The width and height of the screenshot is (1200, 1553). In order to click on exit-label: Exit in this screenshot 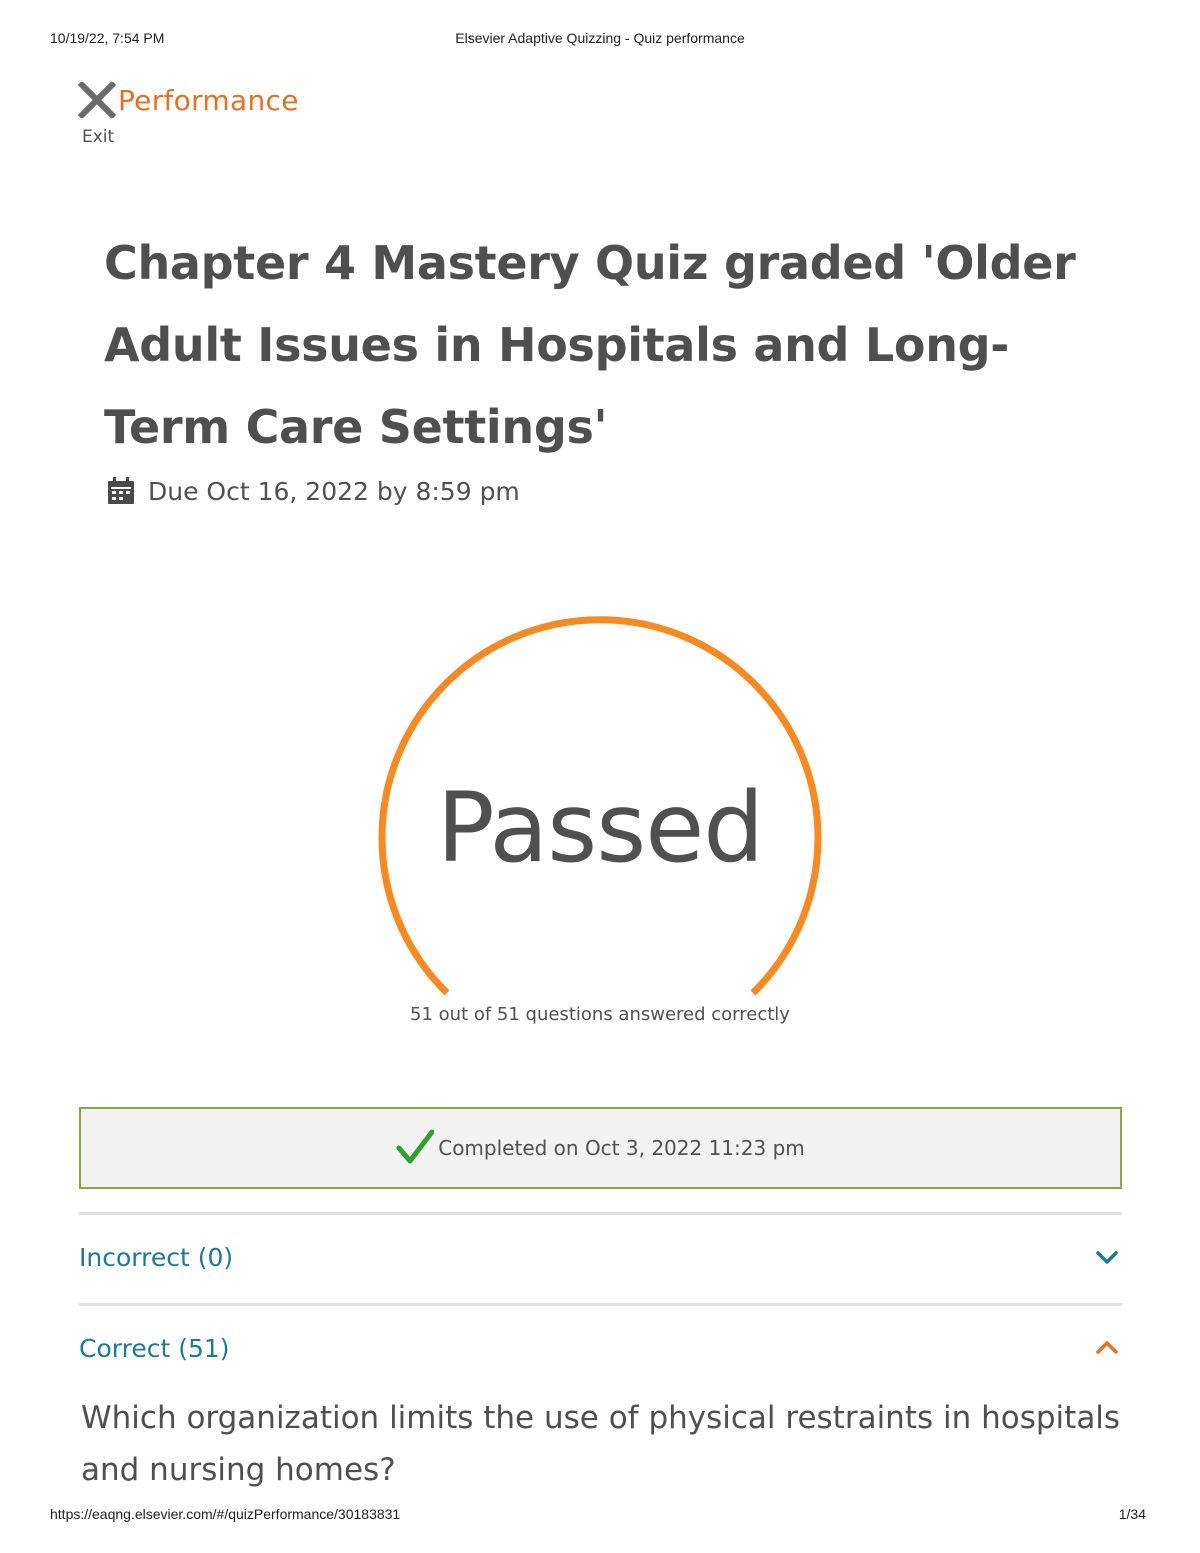, I will do `click(98, 137)`.